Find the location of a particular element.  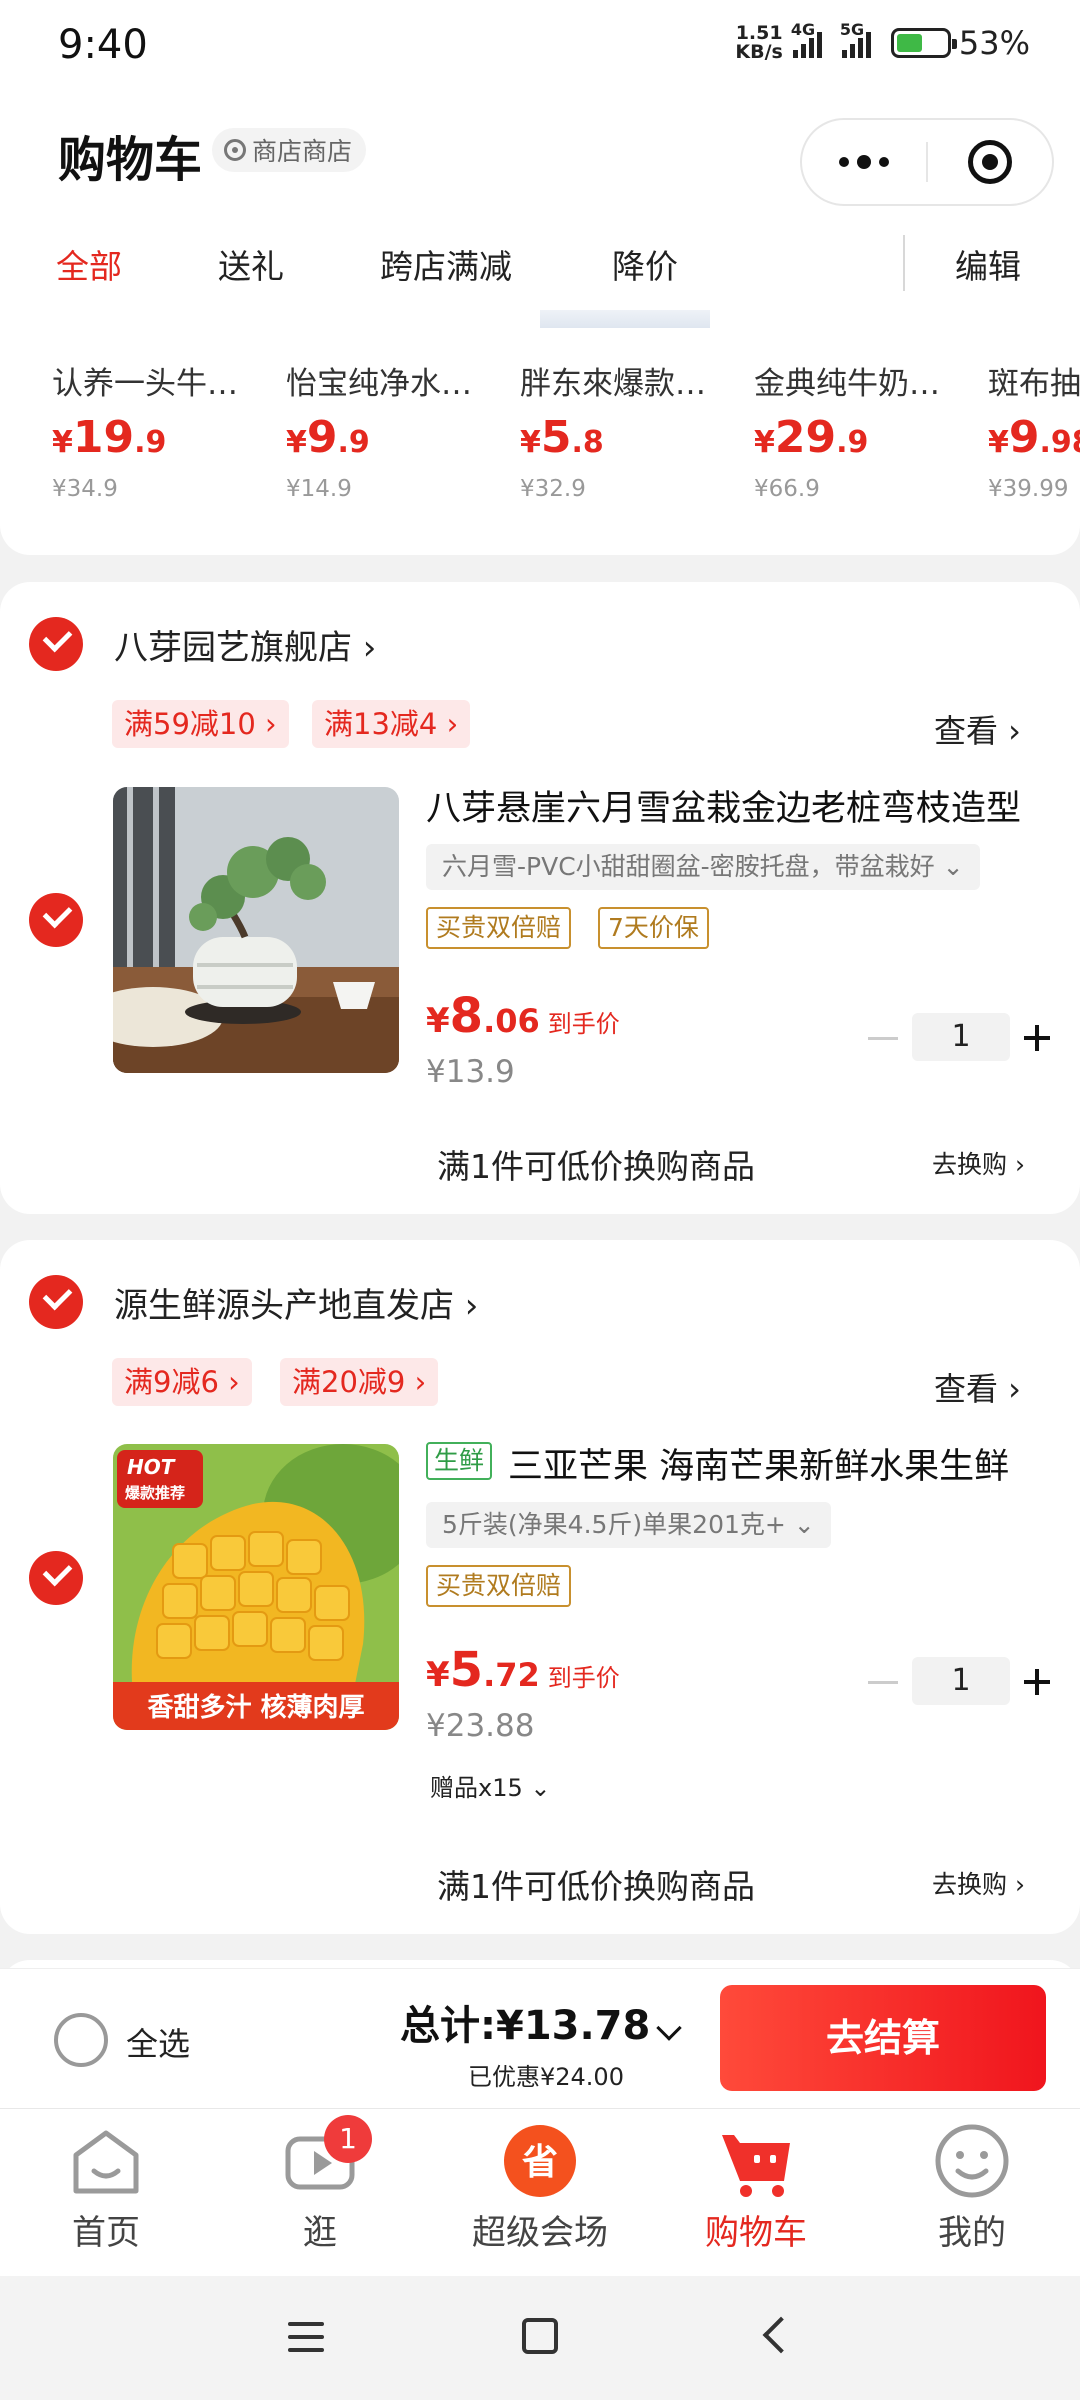

mango-image: HOT 爆款推荐 香甜多汁 核薄肉厚 is located at coordinates (256, 1587).